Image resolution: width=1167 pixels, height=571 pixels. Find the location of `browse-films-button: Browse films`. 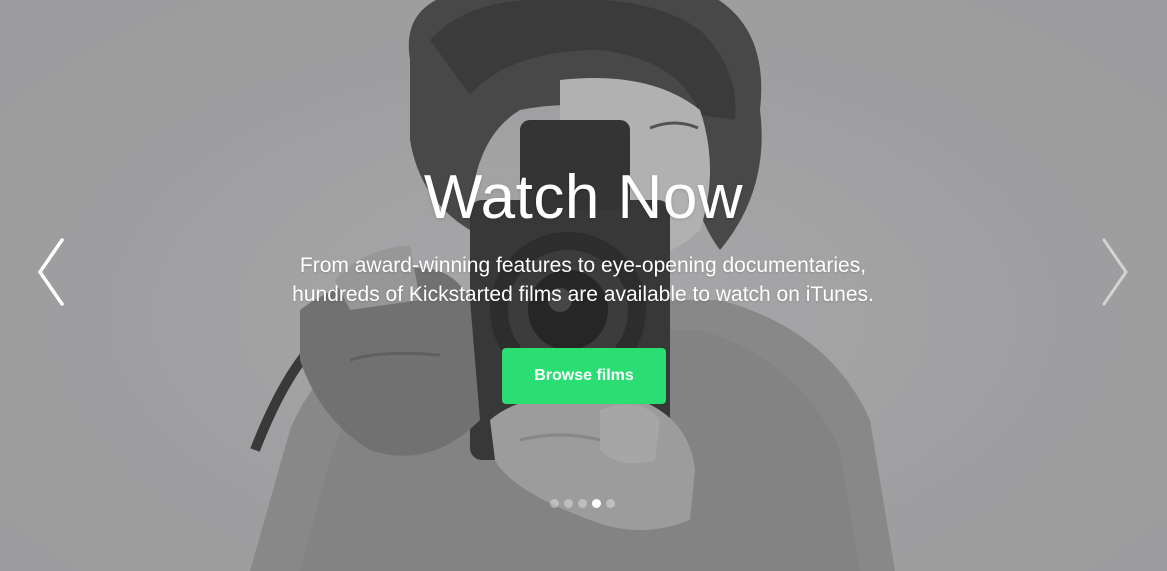

browse-films-button: Browse films is located at coordinates (584, 376).